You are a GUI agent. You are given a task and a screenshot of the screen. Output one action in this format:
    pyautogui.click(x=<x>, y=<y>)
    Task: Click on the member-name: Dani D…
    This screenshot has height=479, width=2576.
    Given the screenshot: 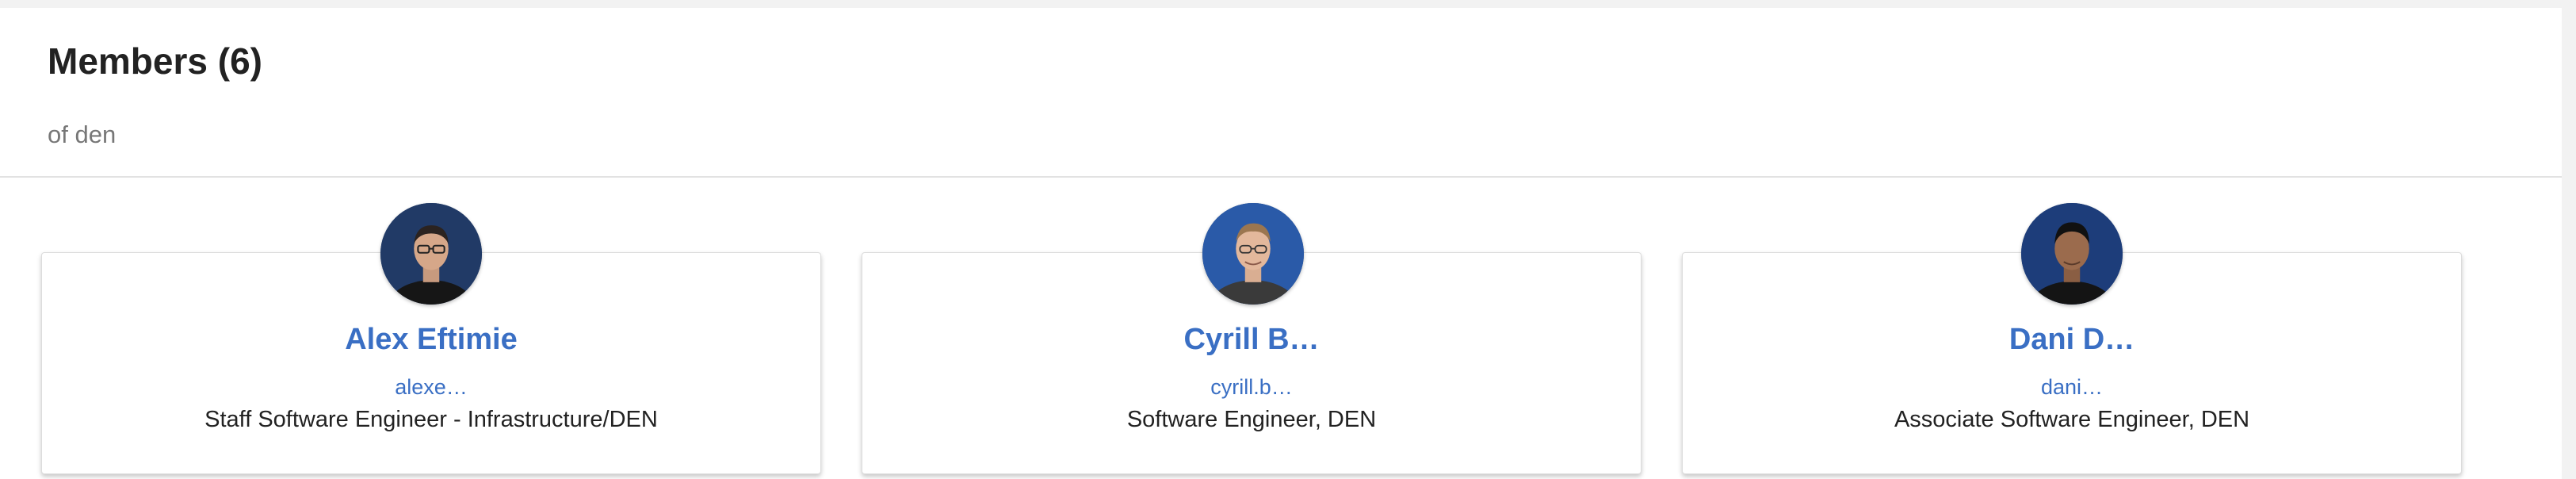 What is the action you would take?
    pyautogui.click(x=2072, y=340)
    